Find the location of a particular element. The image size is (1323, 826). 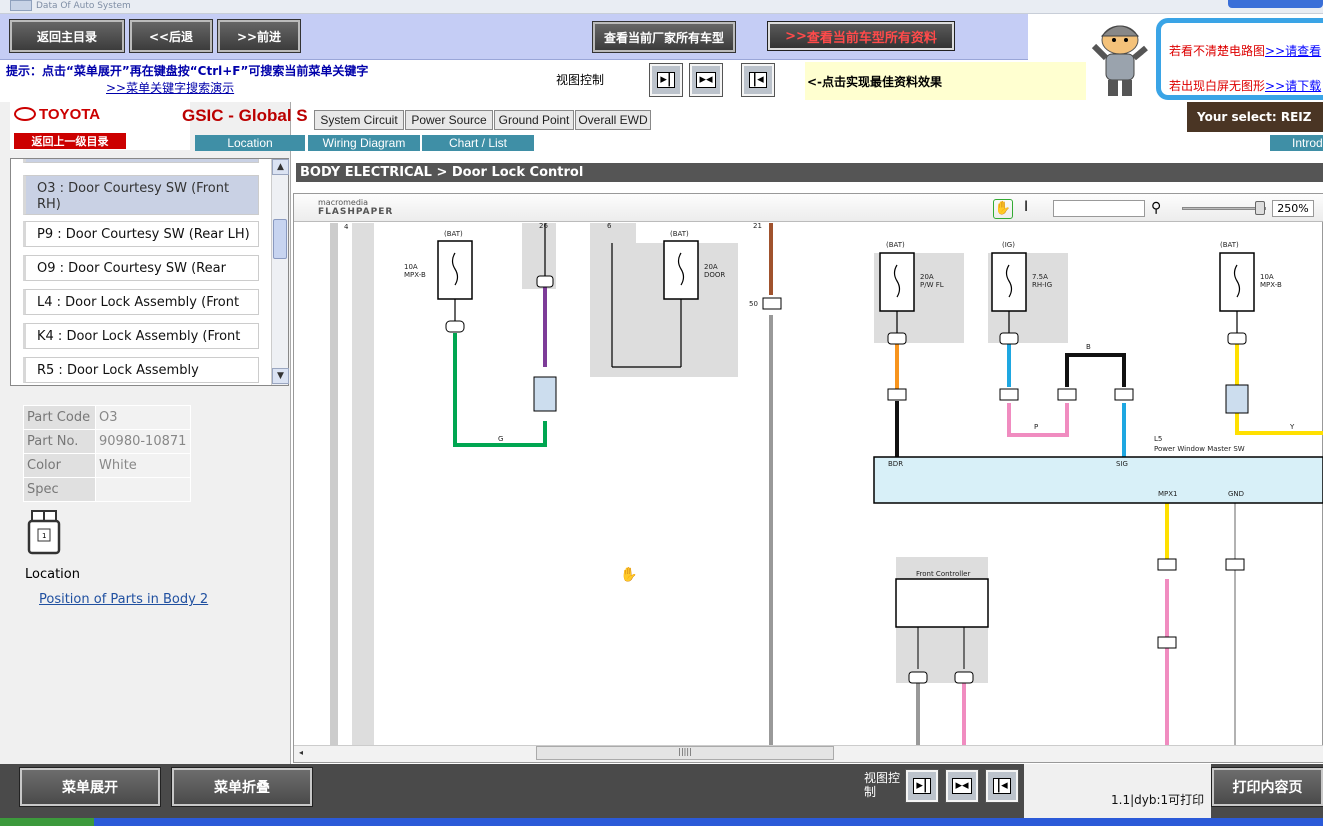

part-code-key: Part Code is located at coordinates (59, 417).